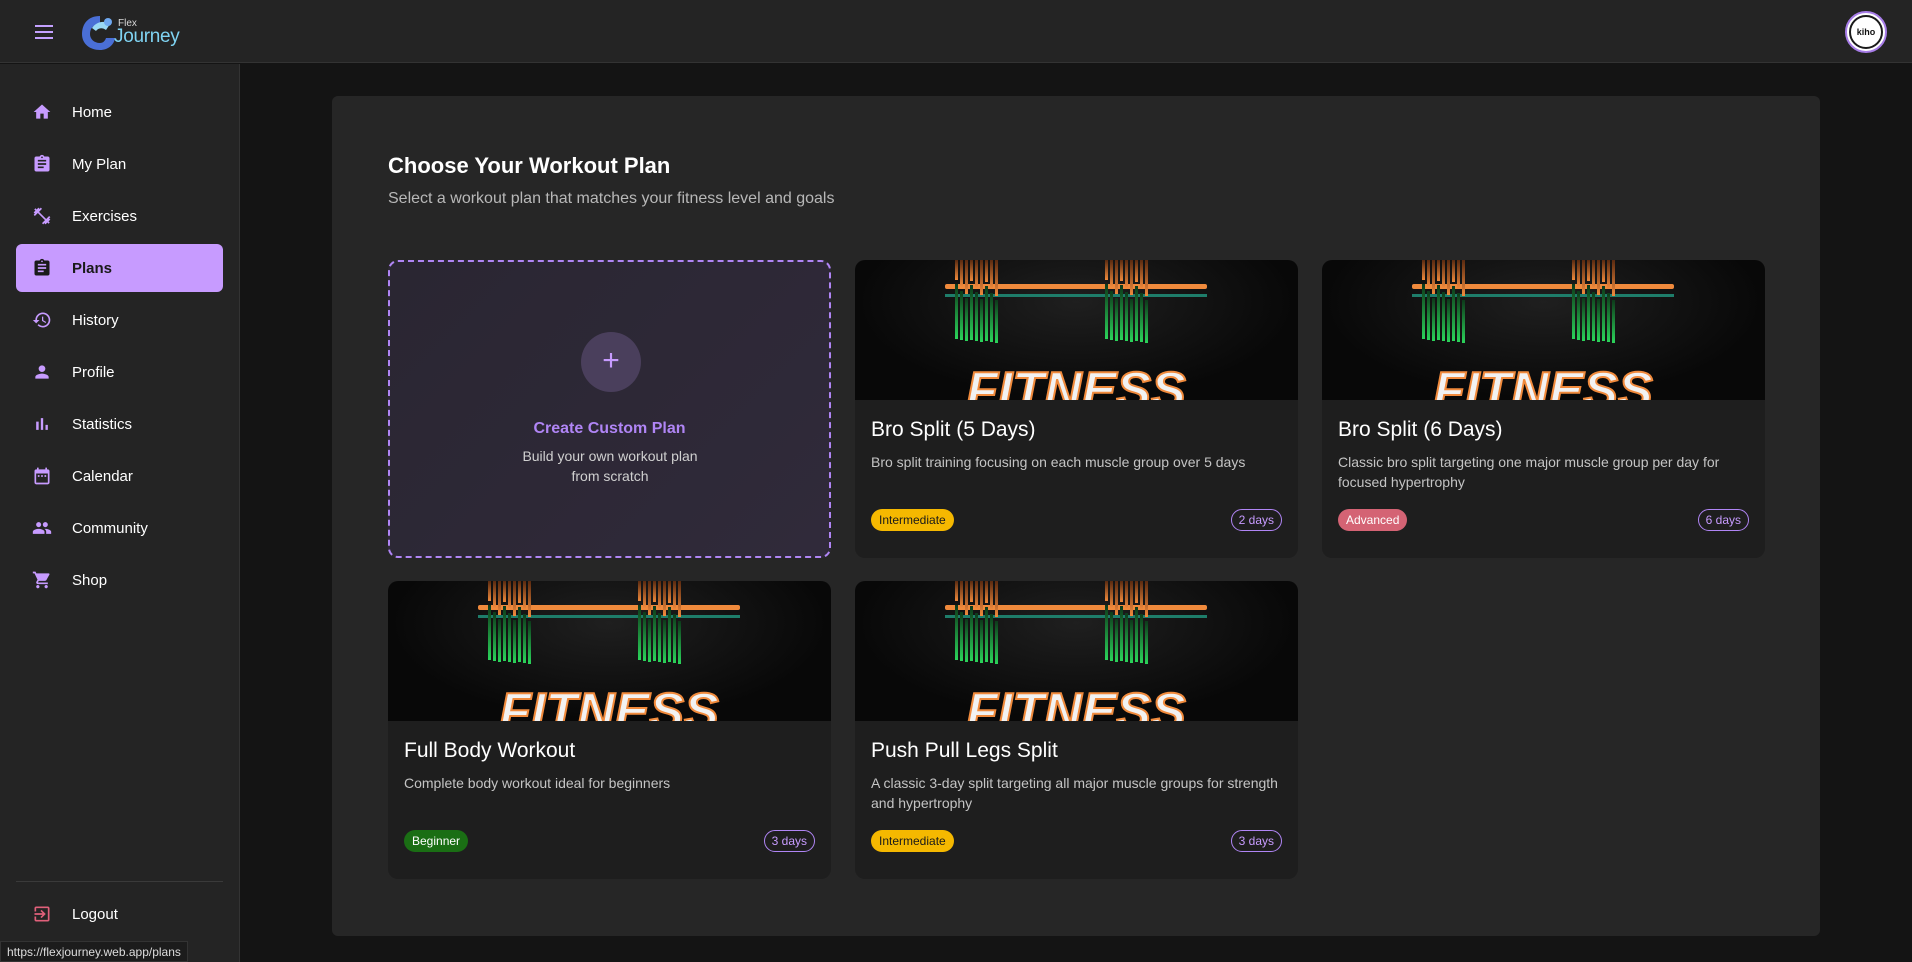  I want to click on sidebar-item-profile: Profile, so click(119, 372).